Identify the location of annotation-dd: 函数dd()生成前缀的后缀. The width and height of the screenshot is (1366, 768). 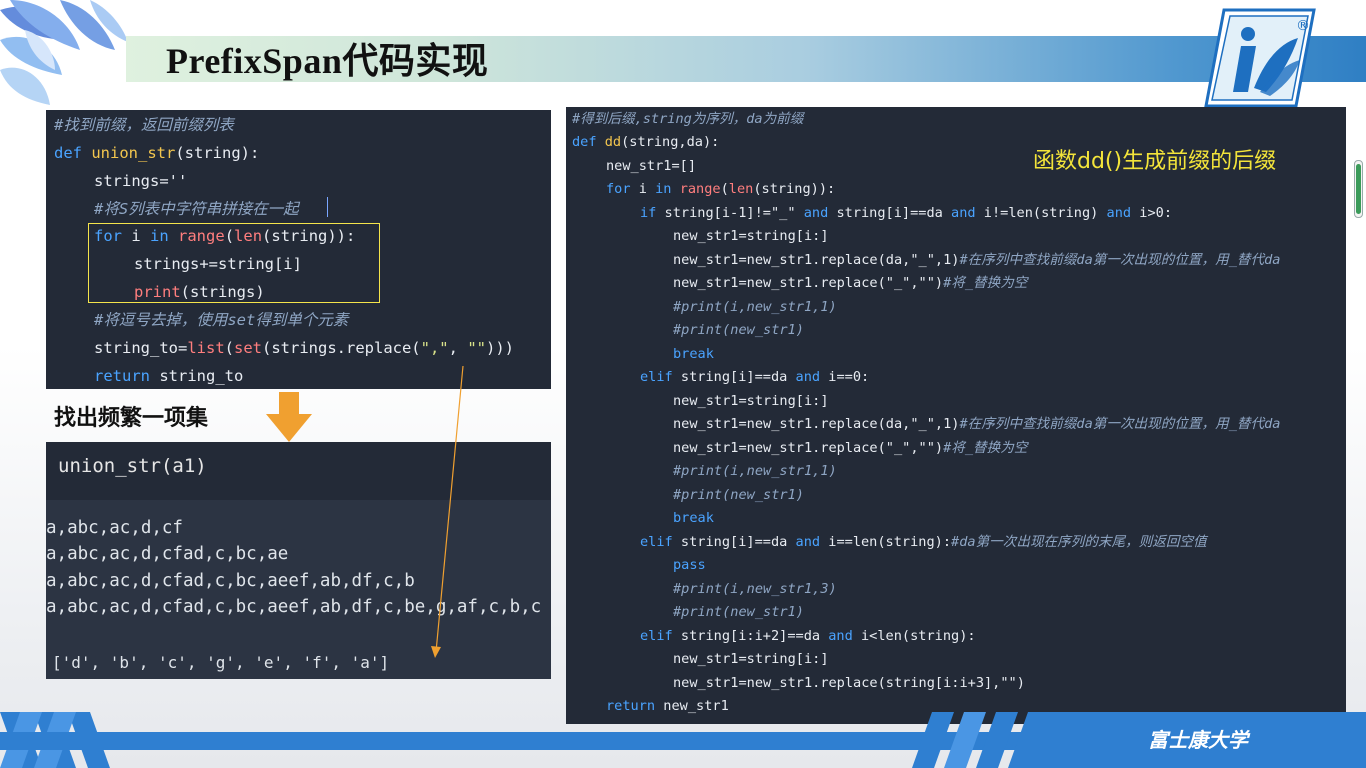
(1155, 161).